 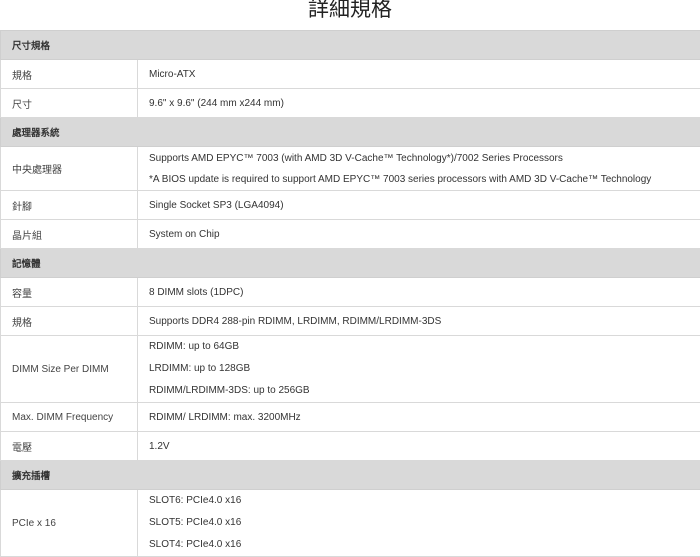 What do you see at coordinates (424, 417) in the screenshot?
I see `spec-value-line: RDIMM/ LRDIMM: max. 3200MHz` at bounding box center [424, 417].